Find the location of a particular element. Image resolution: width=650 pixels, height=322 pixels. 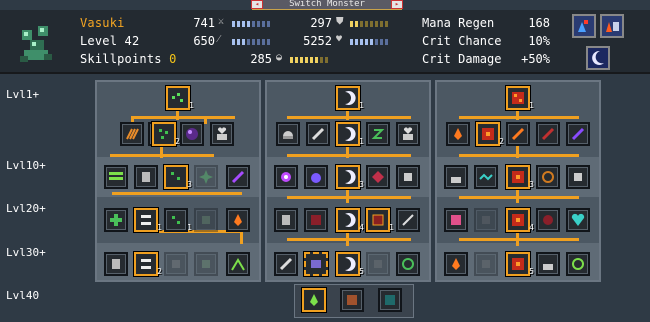

skill-blaze: 4 is located at coordinates (520, 220).